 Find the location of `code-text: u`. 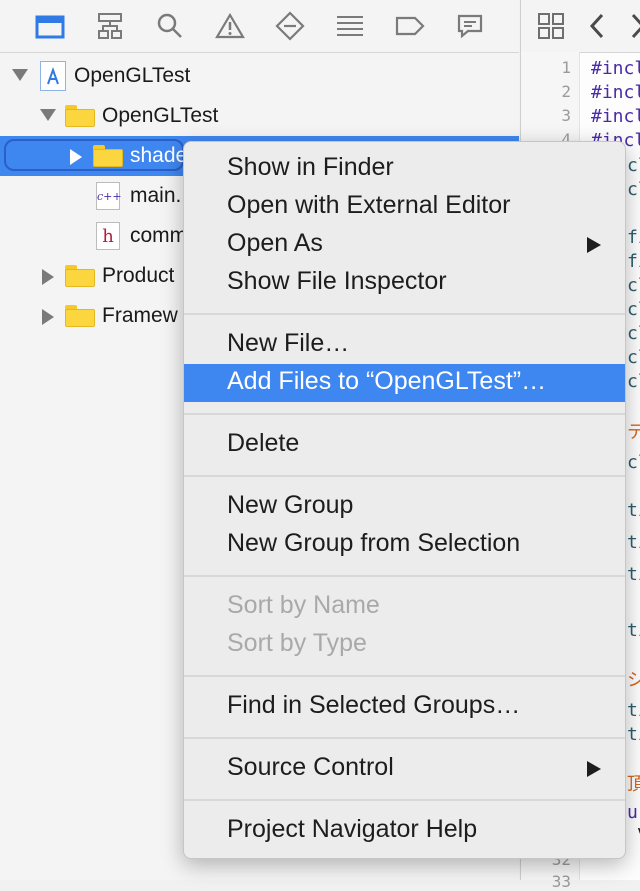

code-text: u is located at coordinates (632, 812).